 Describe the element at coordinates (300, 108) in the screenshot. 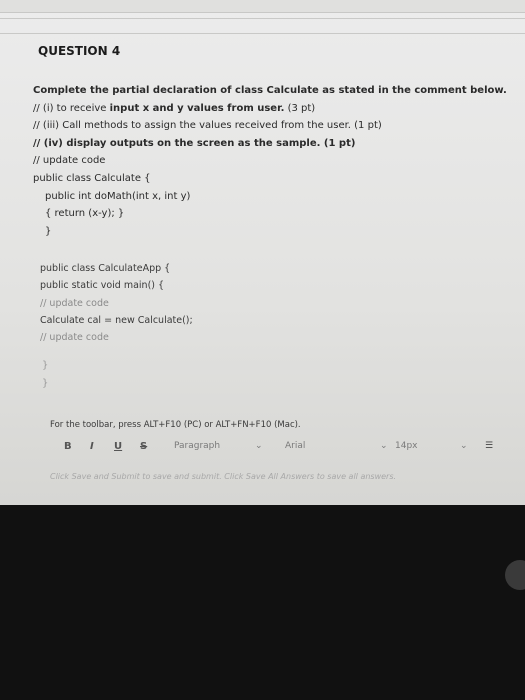

I see `req1-suffix: (3 pt)` at that location.